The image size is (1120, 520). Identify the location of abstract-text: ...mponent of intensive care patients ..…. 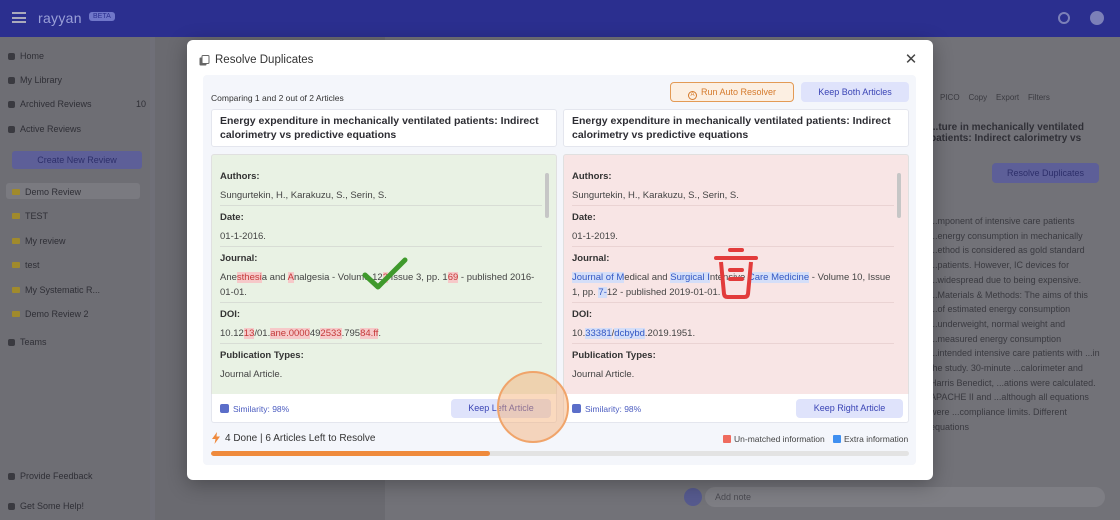
(1015, 324).